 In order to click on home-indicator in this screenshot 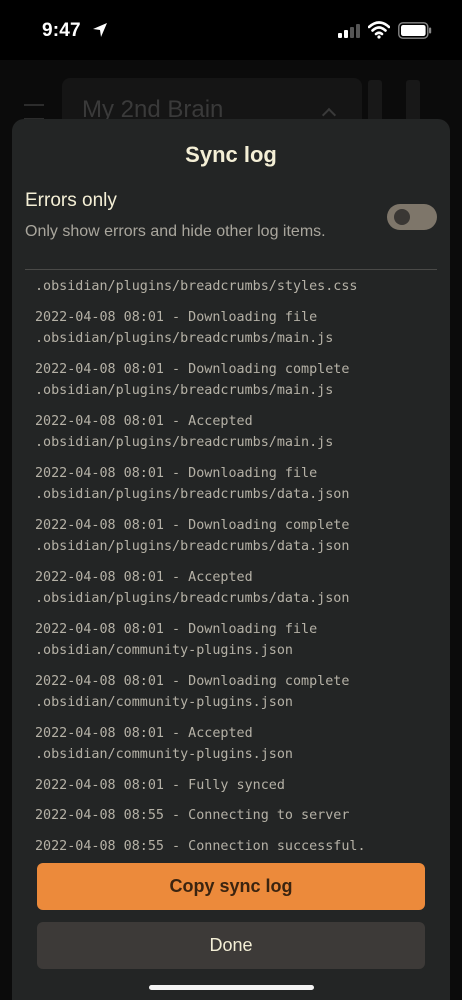, I will do `click(231, 987)`.